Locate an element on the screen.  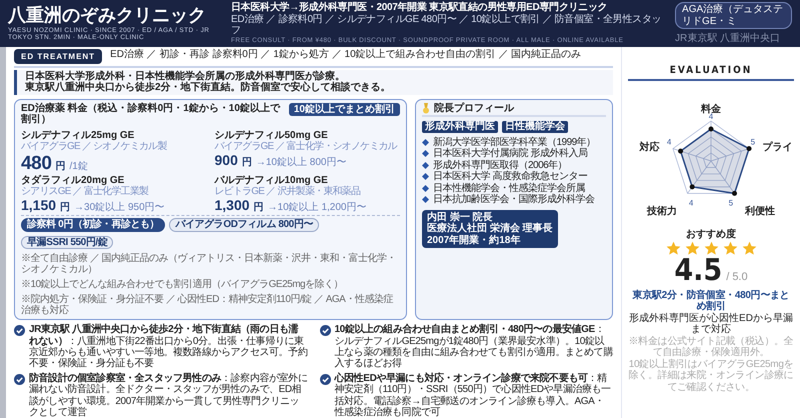
score-area is located at coordinates (715, 161).